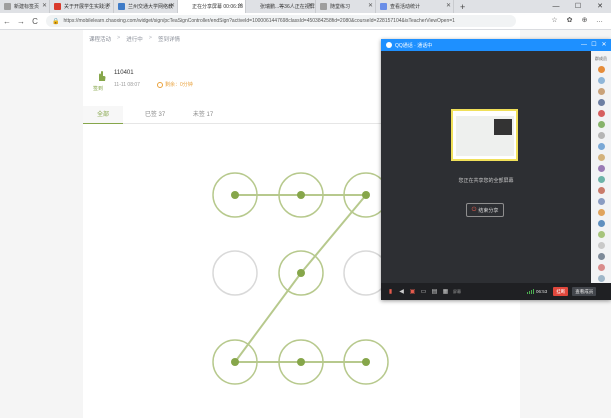 This screenshot has width=611, height=418. I want to click on breadcrumb-item: 课程活动, so click(100, 39).